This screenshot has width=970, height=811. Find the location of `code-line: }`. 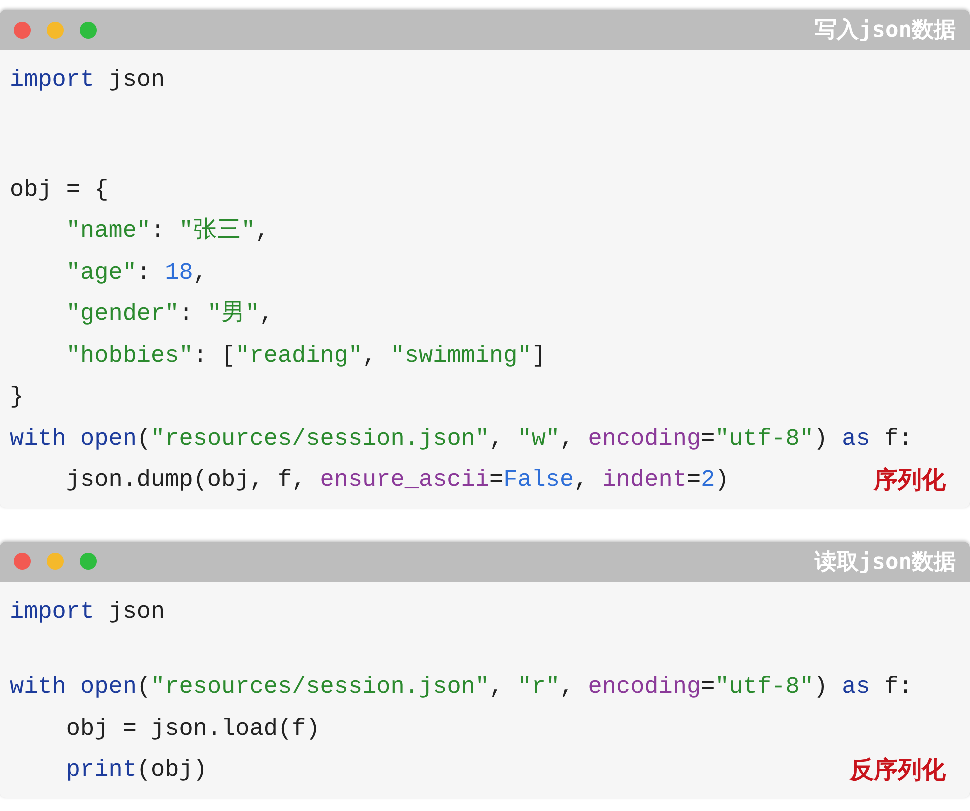

code-line: } is located at coordinates (17, 398).